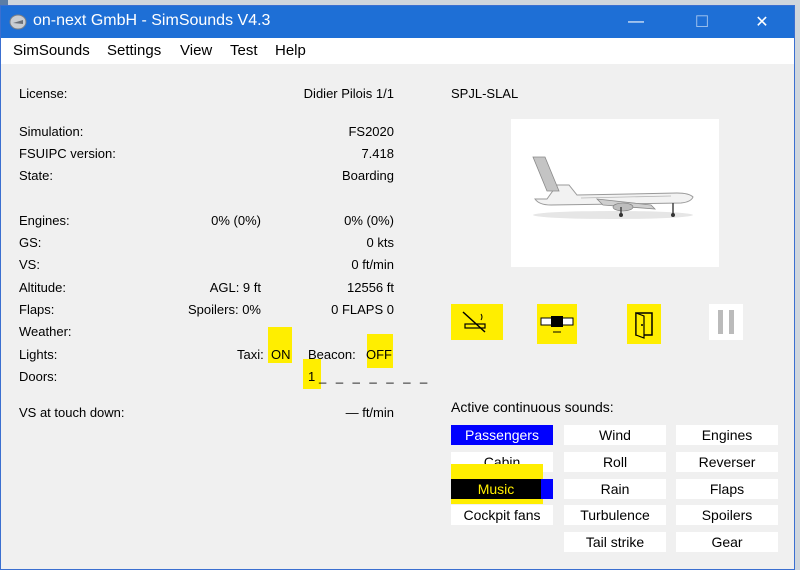 Image resolution: width=800 pixels, height=570 pixels. I want to click on menu-help: Help, so click(290, 50).